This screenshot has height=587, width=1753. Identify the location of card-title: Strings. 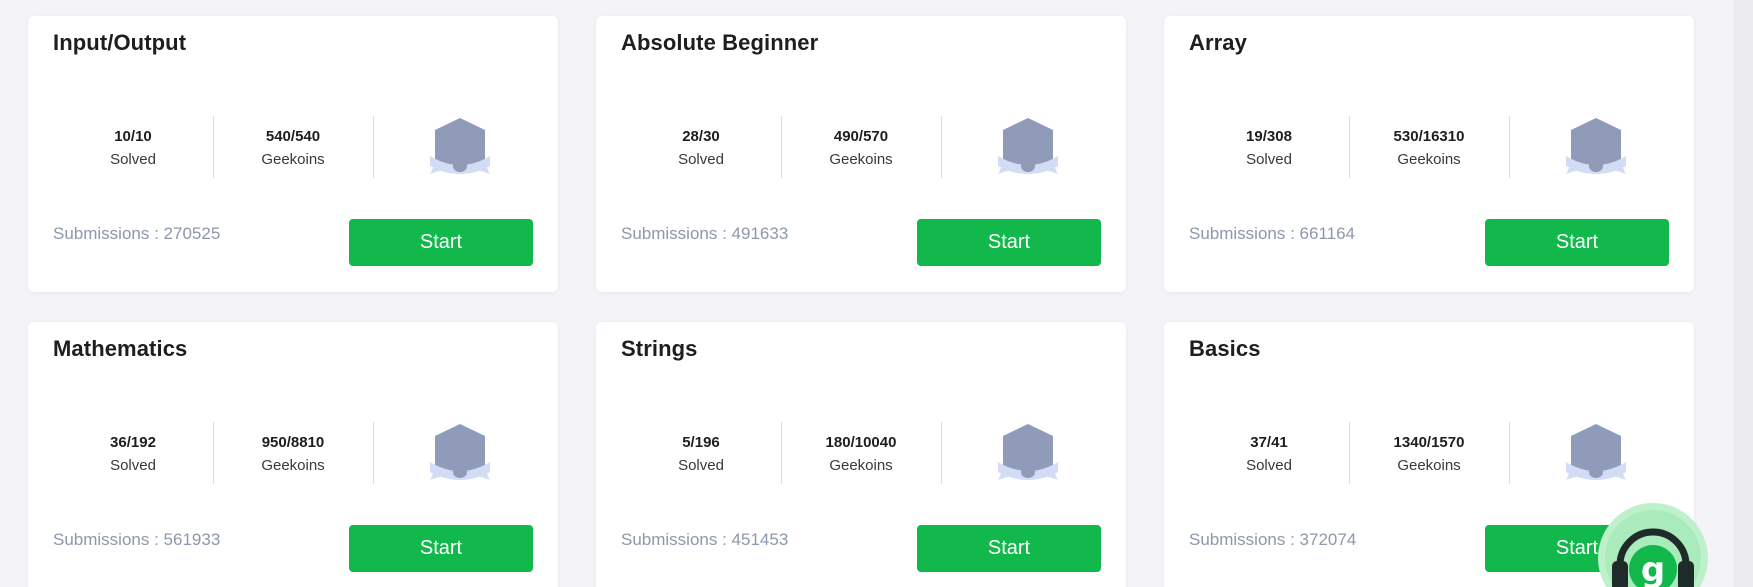
(659, 348).